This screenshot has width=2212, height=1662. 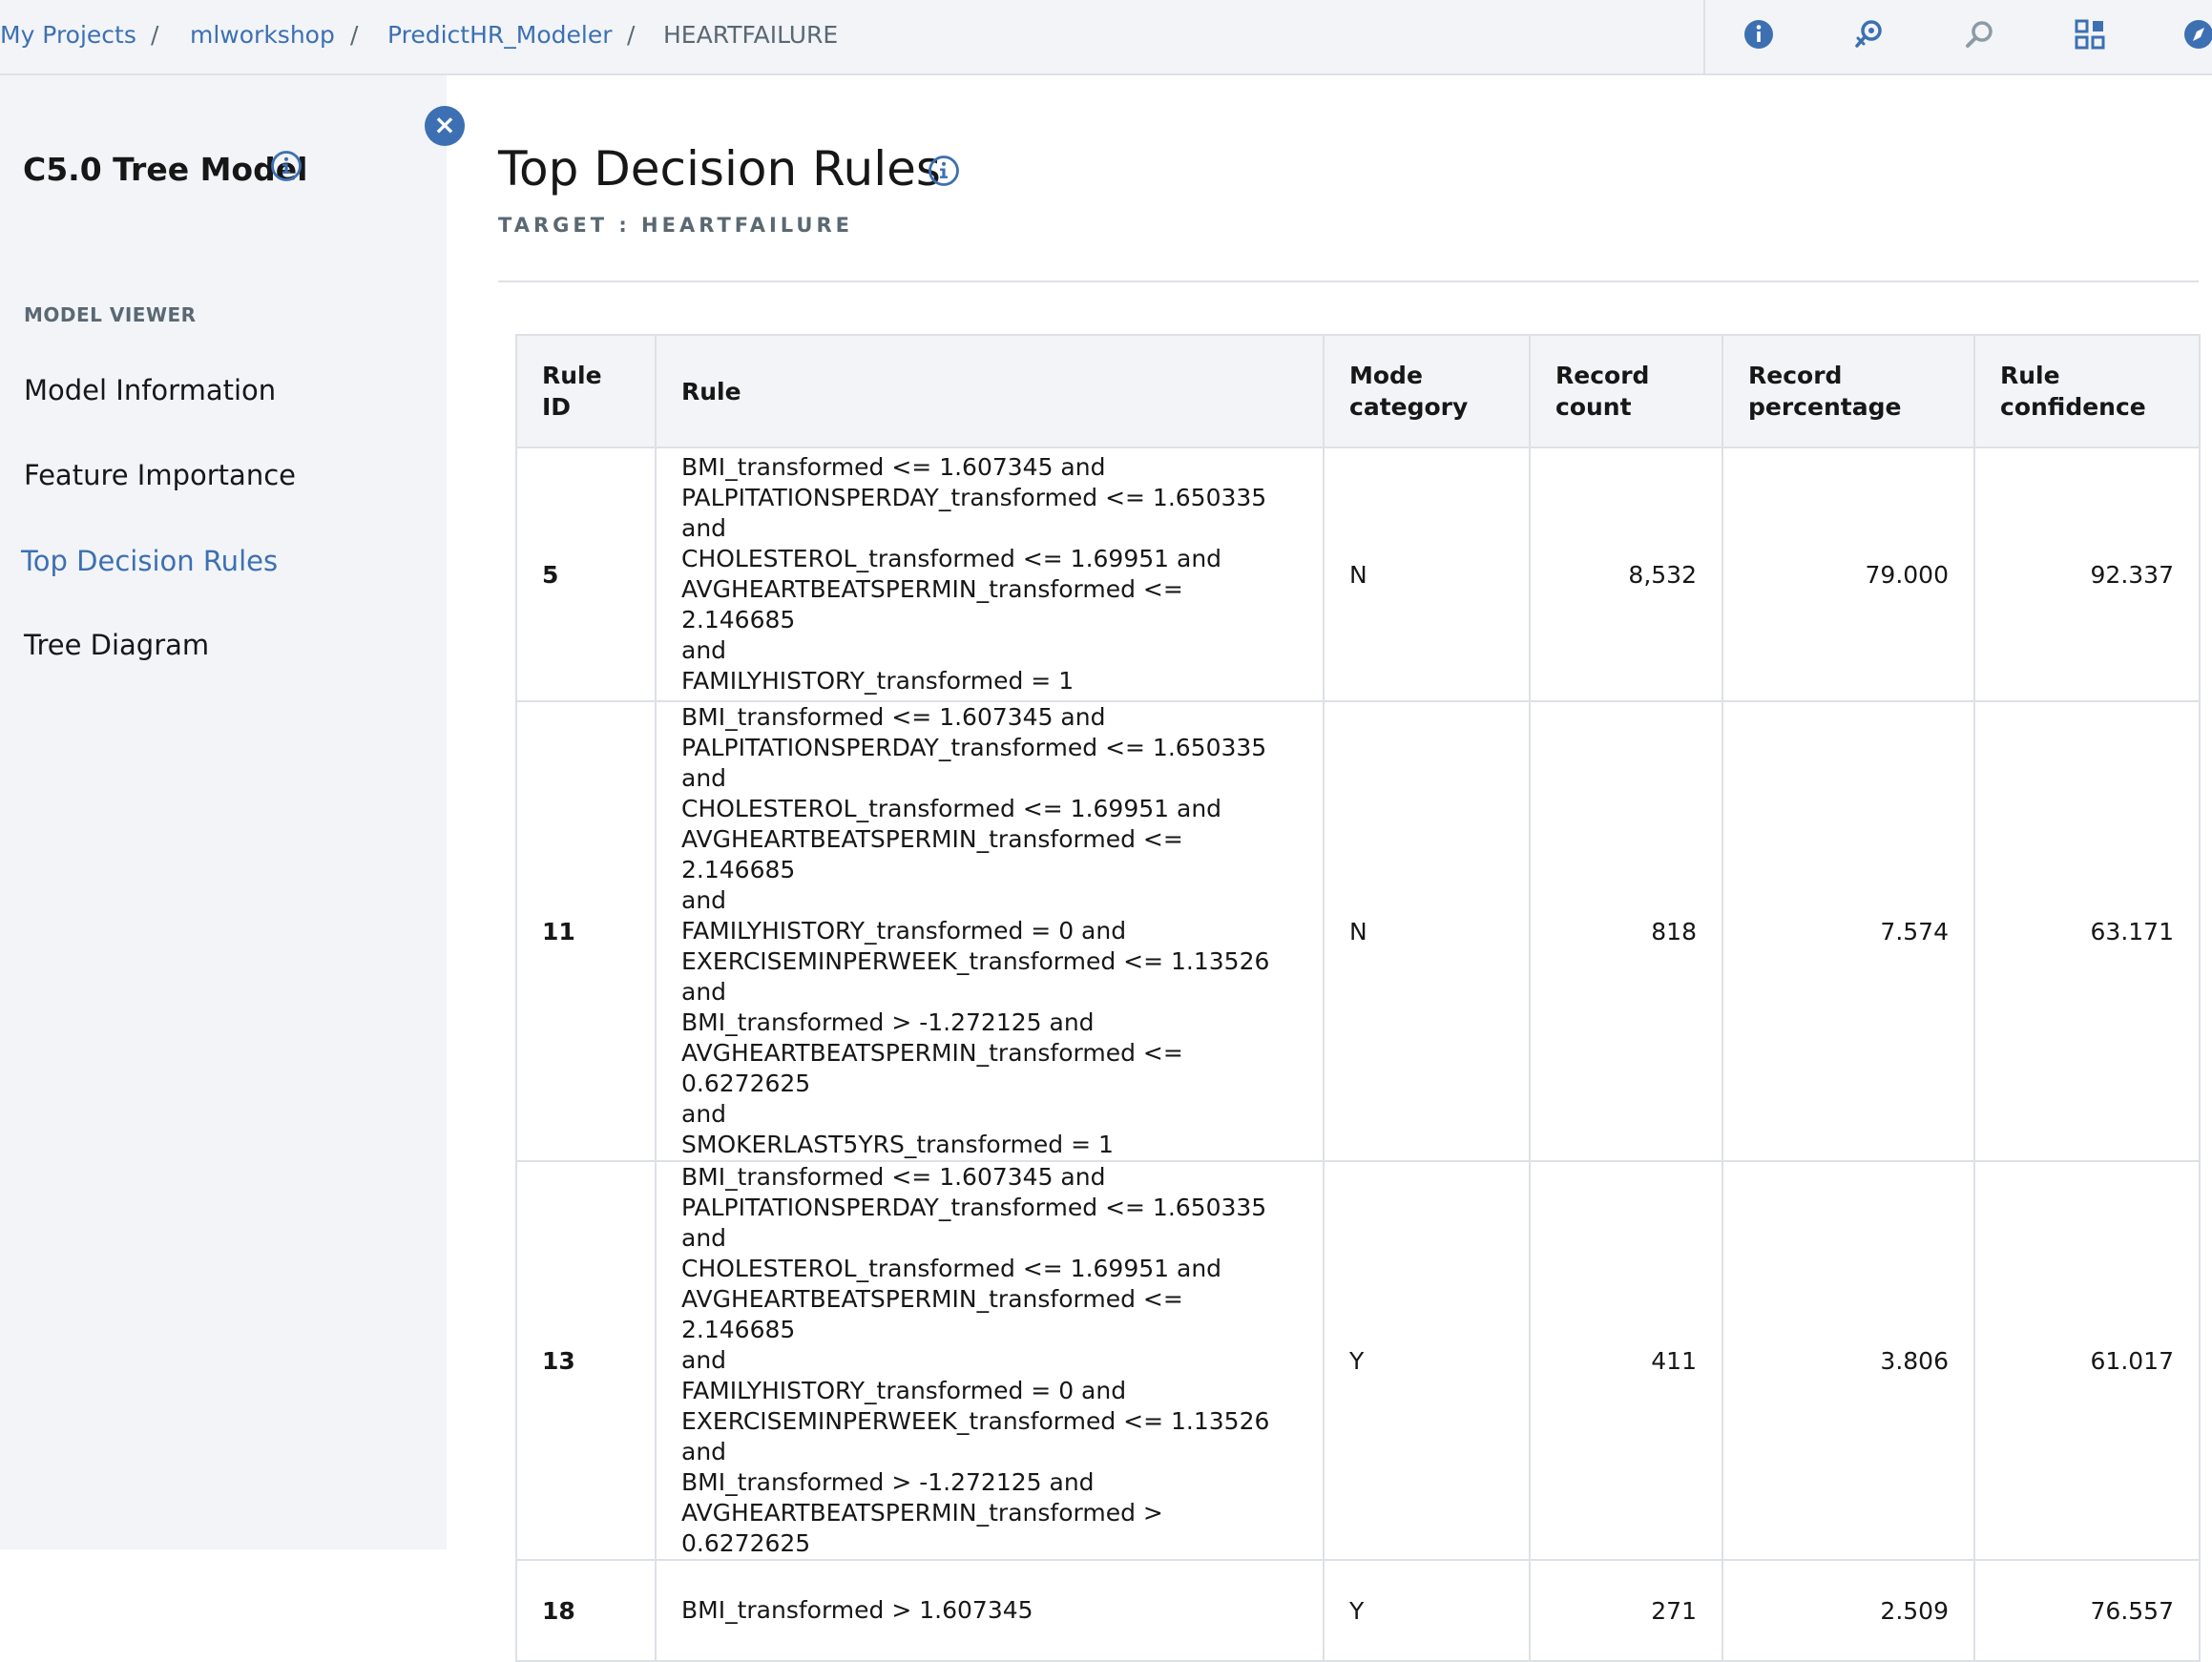 What do you see at coordinates (68, 35) in the screenshot?
I see `breadcrumb-my-projects: My Projects` at bounding box center [68, 35].